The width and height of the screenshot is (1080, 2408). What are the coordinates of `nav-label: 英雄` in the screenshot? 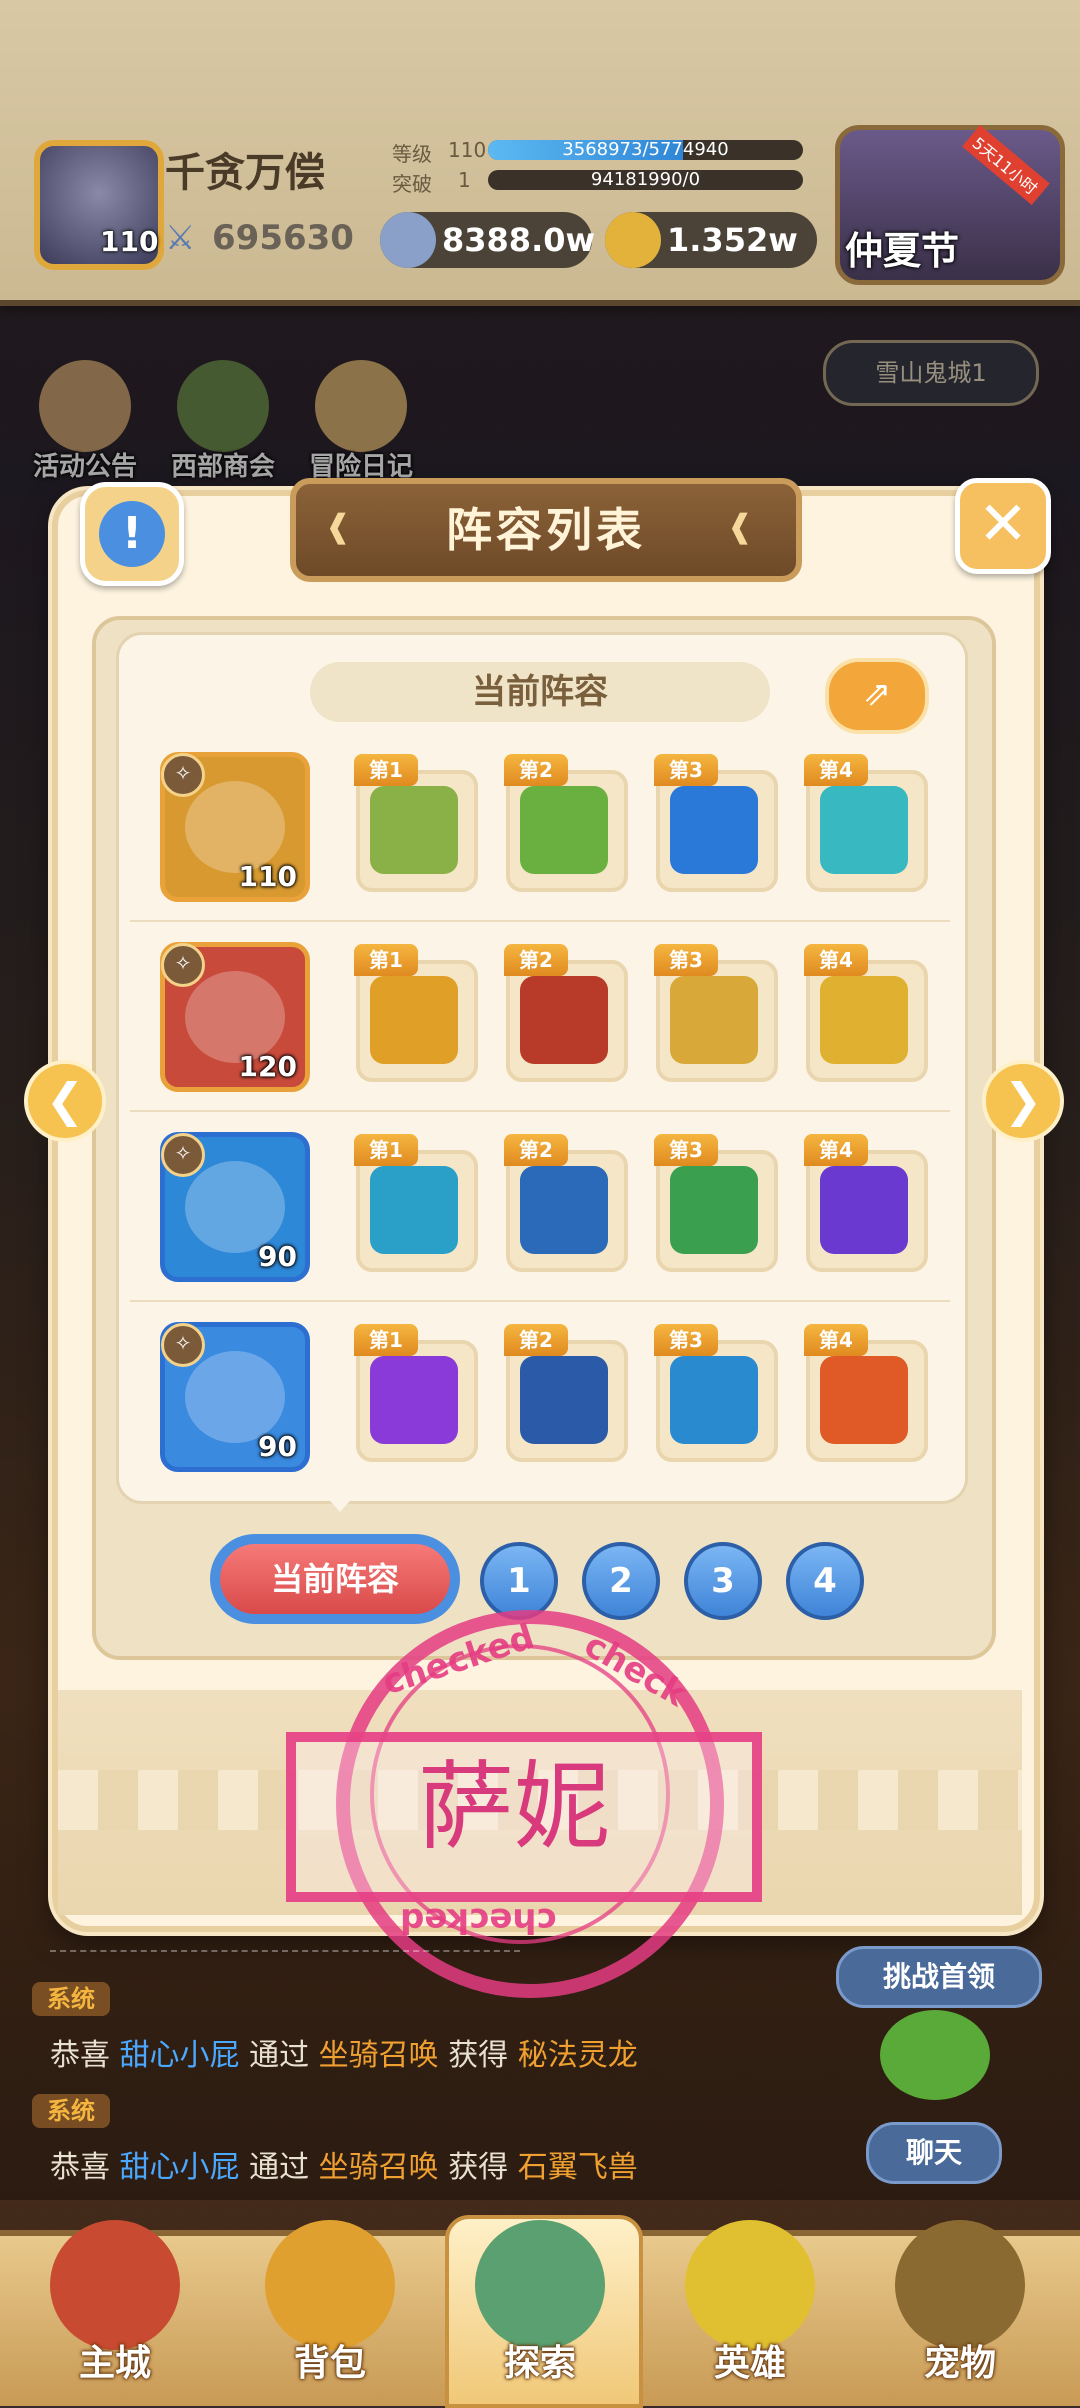 It's located at (749, 2363).